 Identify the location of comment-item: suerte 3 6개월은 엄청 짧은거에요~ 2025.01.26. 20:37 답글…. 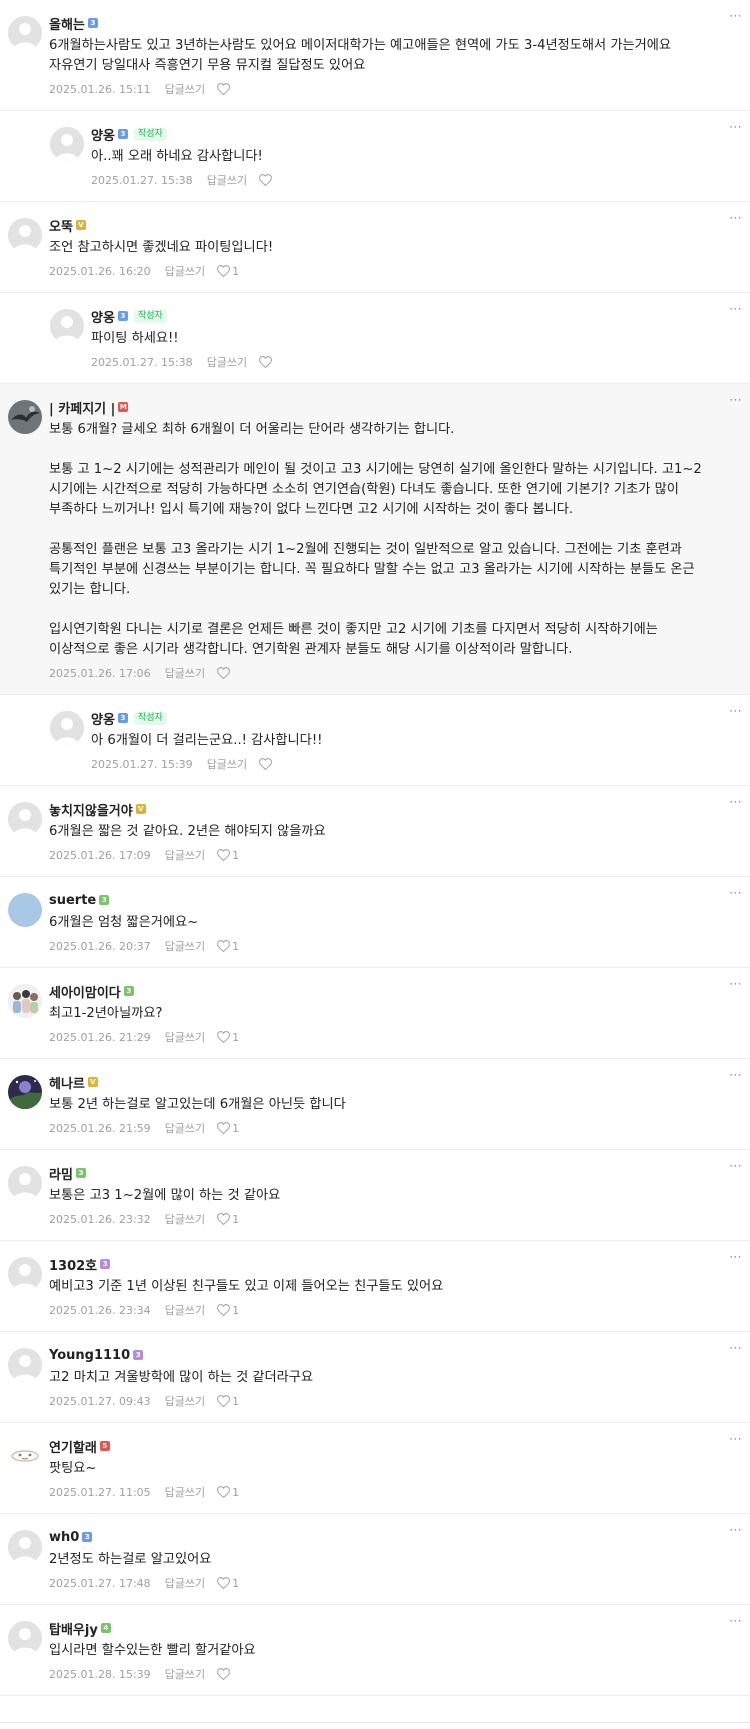
(375, 922).